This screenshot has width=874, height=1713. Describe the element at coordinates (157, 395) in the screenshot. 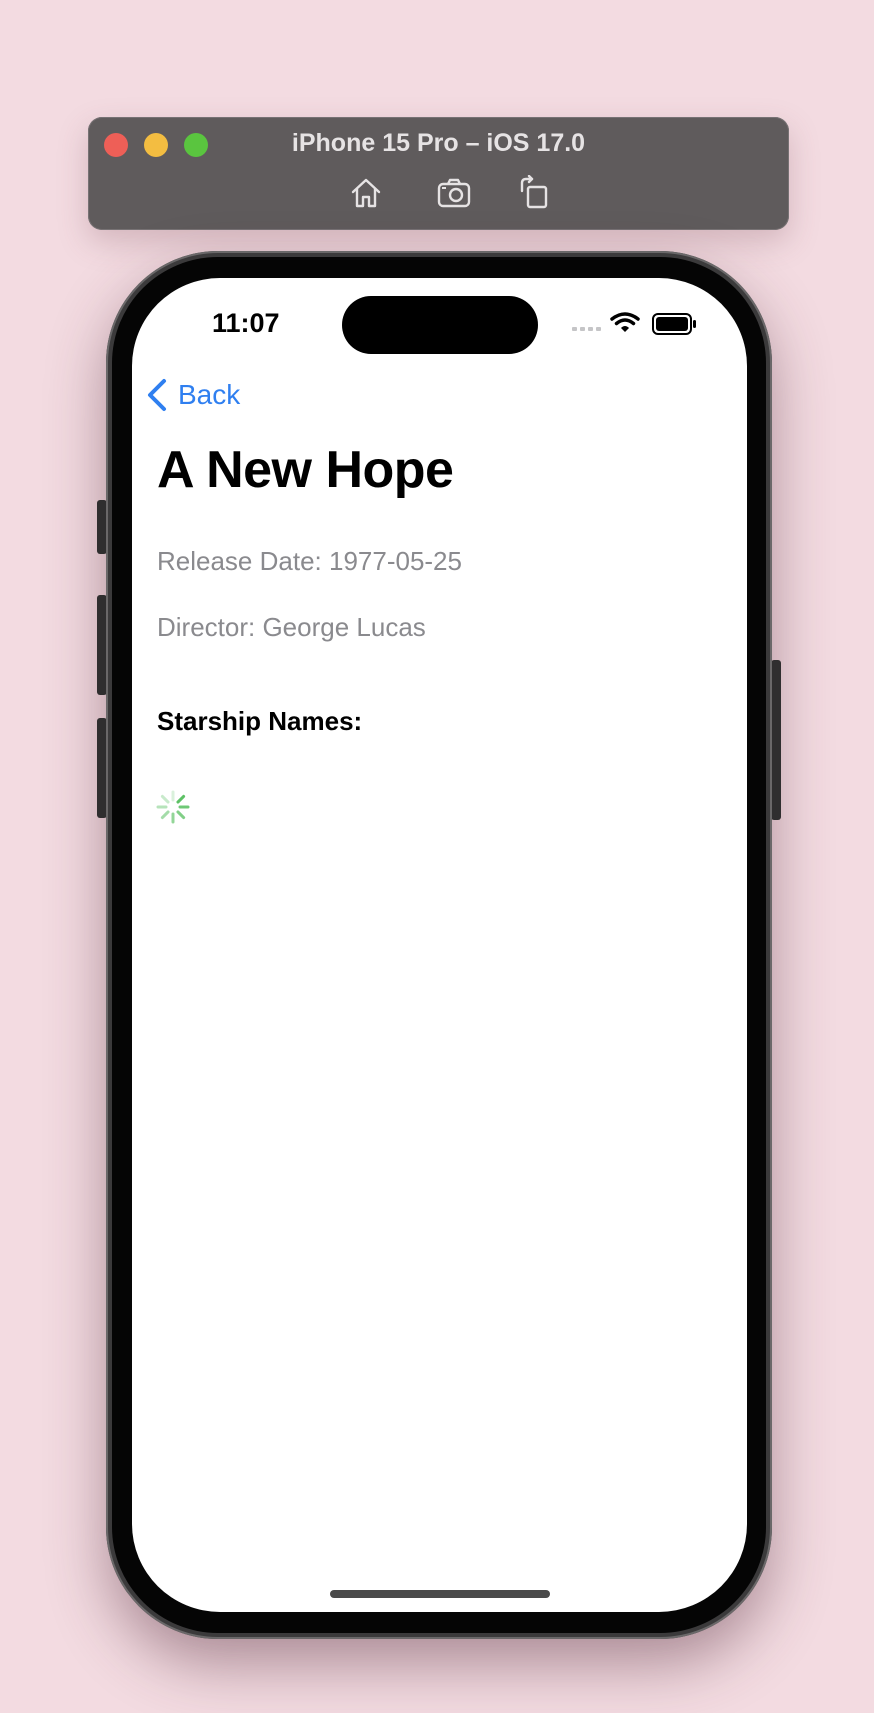

I see `chevron-left-icon` at that location.